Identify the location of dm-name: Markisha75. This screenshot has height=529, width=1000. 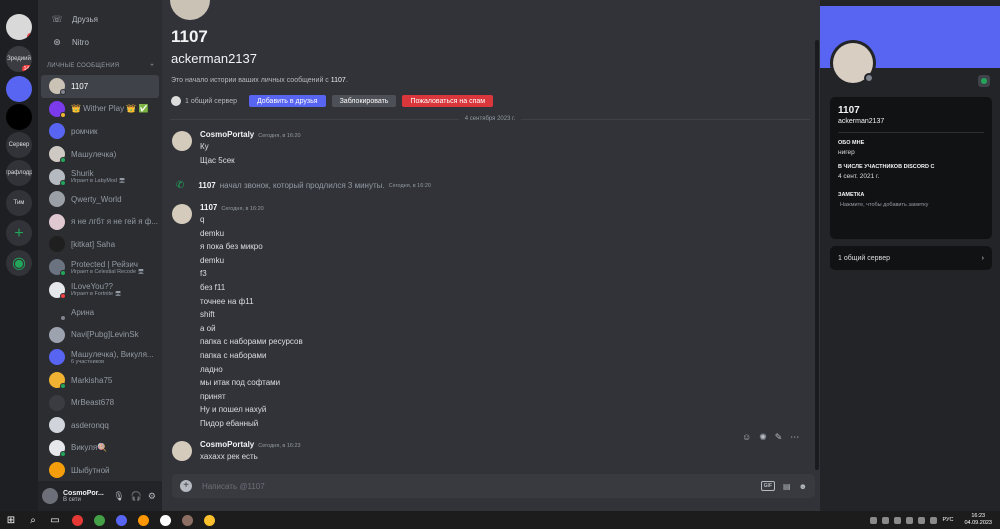
(92, 380).